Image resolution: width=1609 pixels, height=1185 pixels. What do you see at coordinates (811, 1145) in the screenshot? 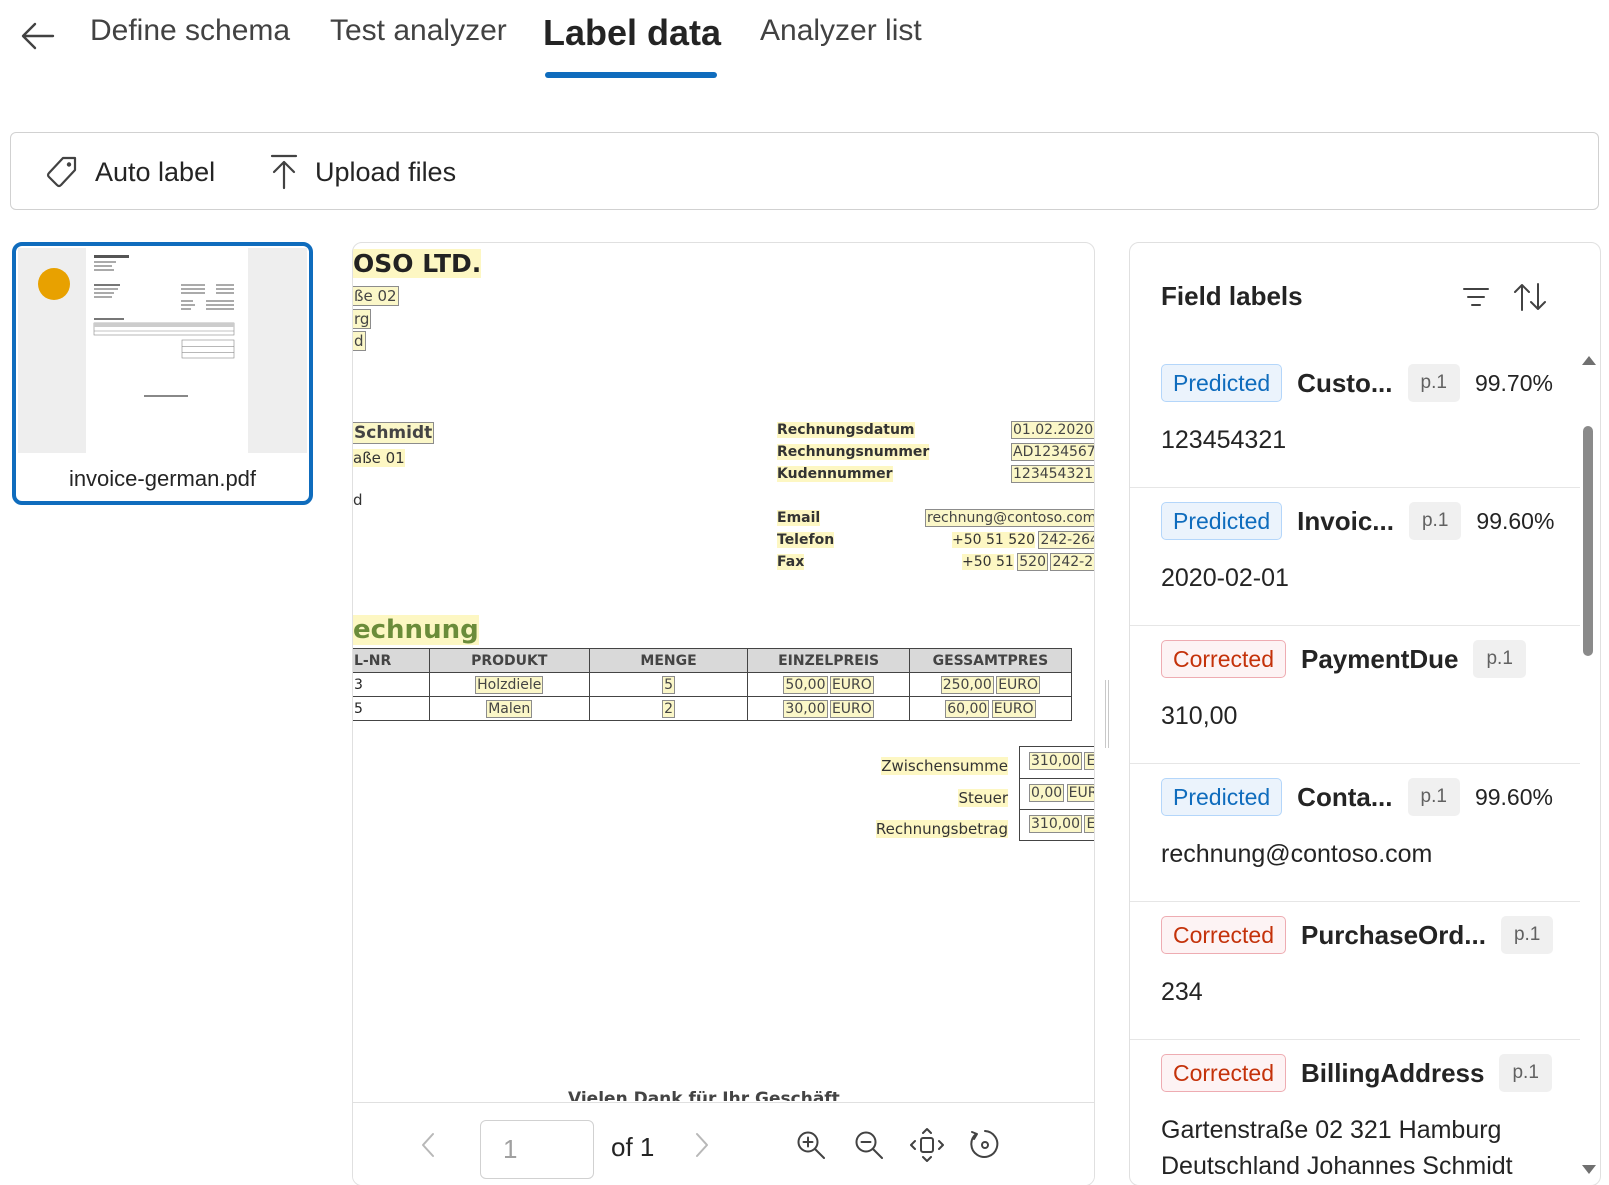
I see `zoom-in-button` at bounding box center [811, 1145].